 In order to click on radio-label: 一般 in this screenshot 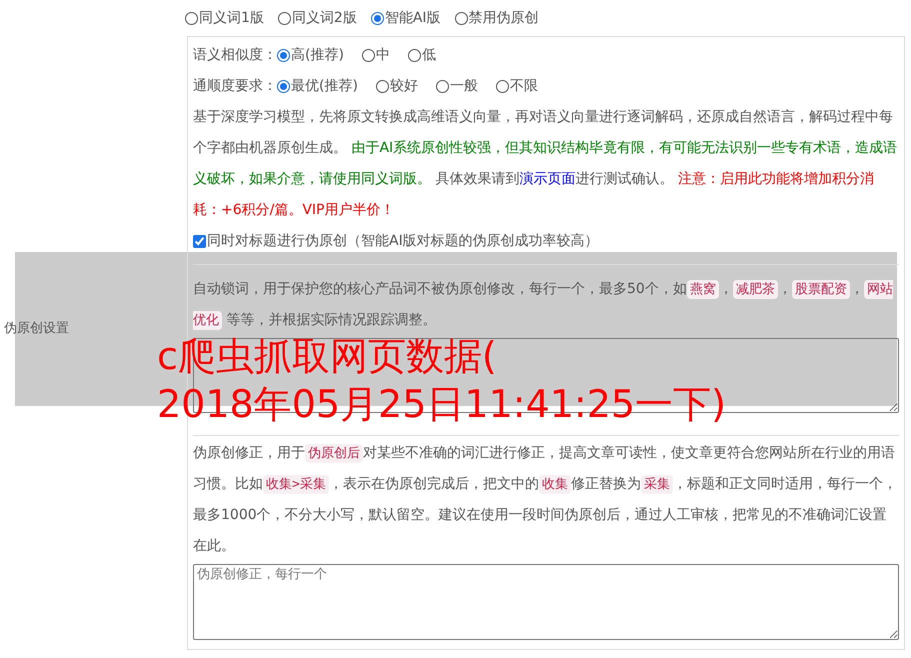, I will do `click(464, 86)`.